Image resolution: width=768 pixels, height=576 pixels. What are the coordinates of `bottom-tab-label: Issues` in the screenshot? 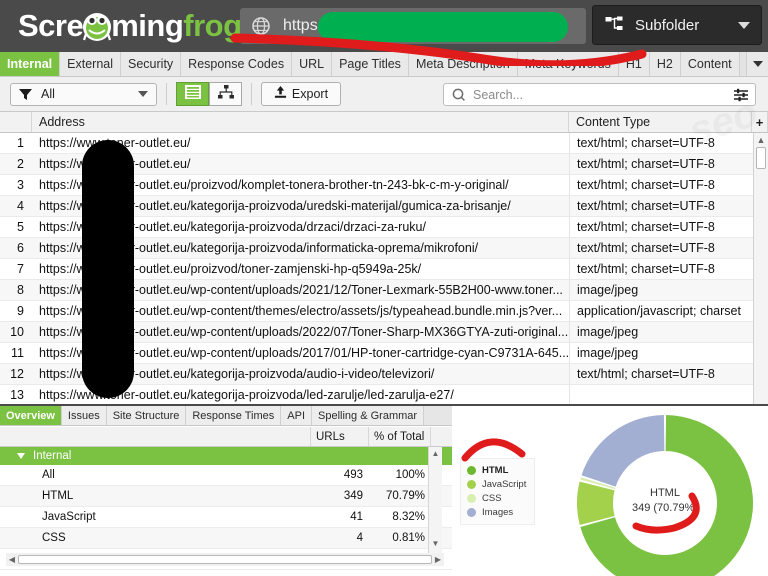 It's located at (83, 415).